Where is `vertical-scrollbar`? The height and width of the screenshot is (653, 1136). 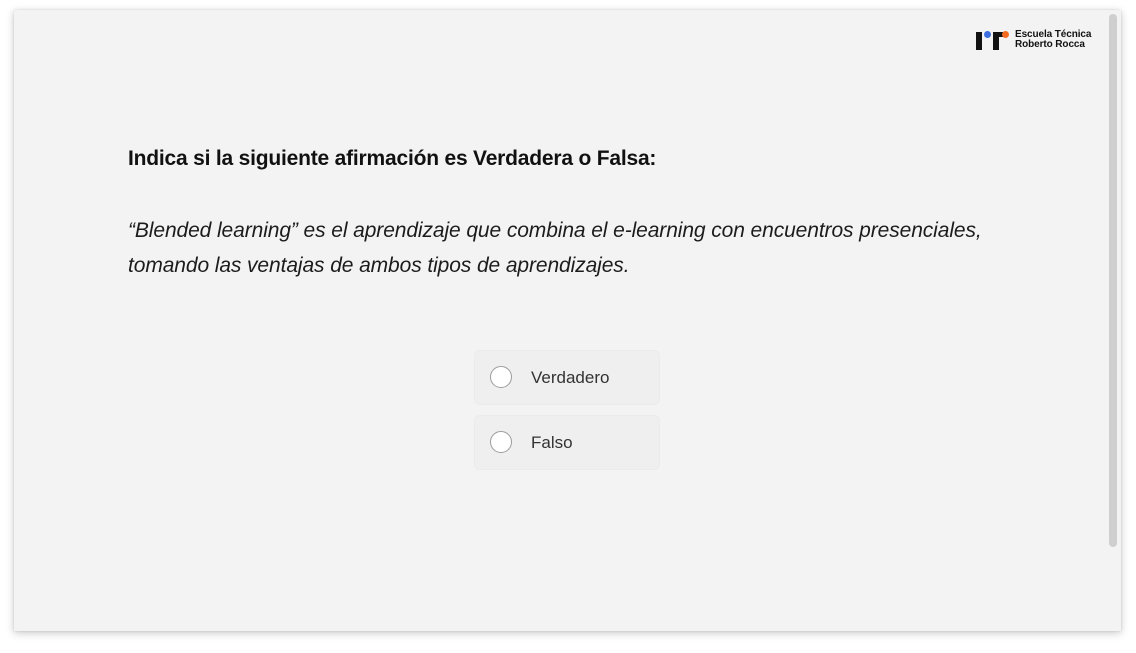 vertical-scrollbar is located at coordinates (1113, 280).